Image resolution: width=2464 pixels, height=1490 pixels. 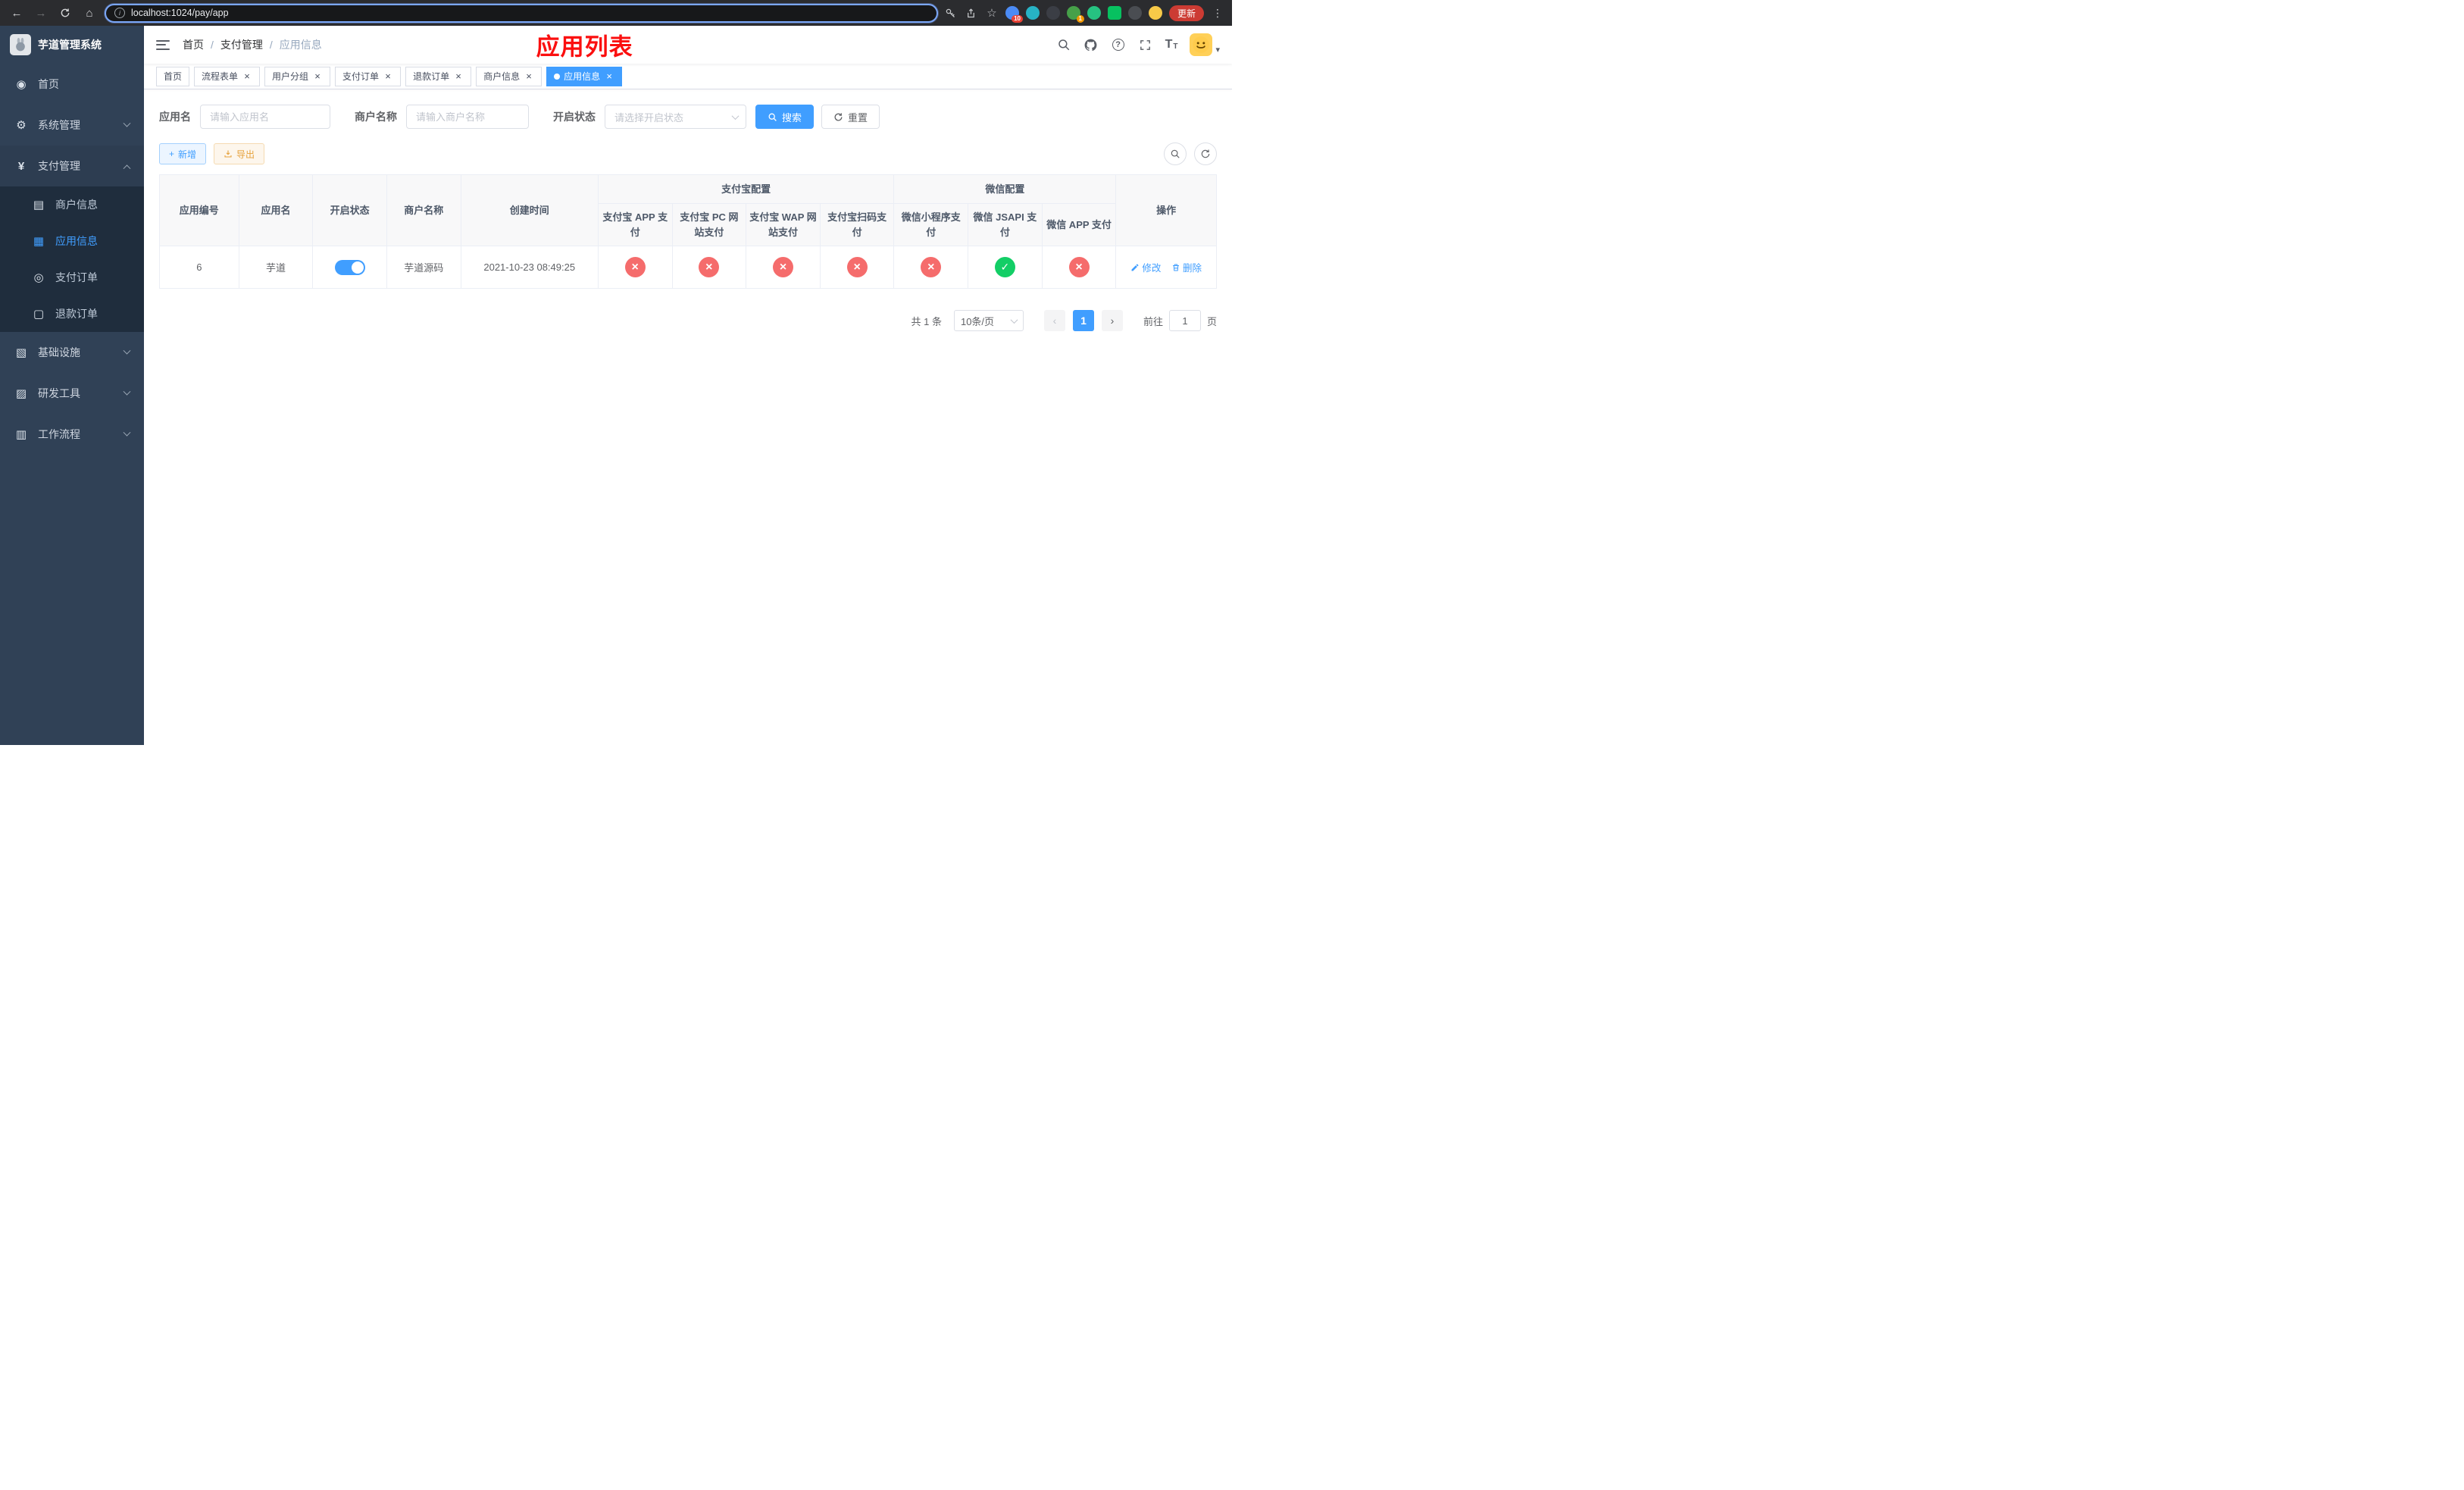 I want to click on hamburger-icon, so click(x=163, y=44).